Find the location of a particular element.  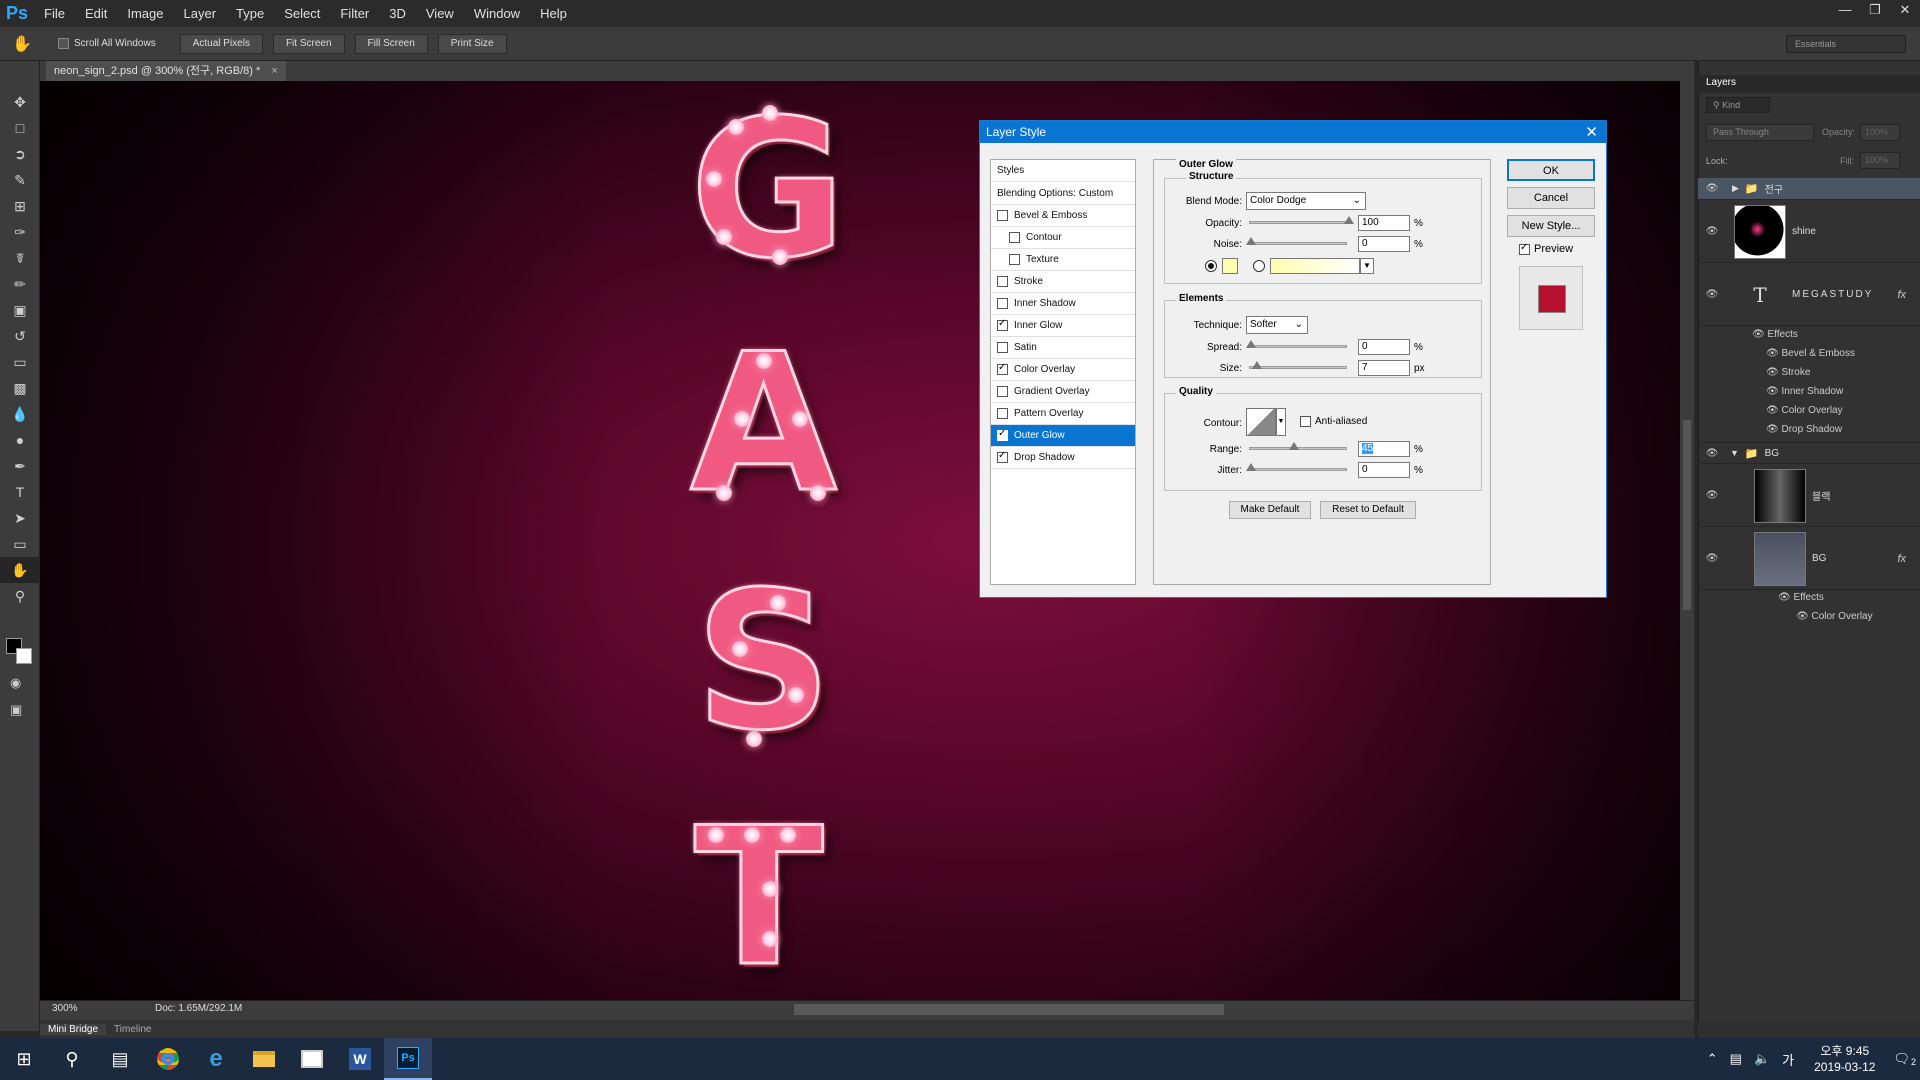

photoshop-icon: Ps is located at coordinates (408, 1059).